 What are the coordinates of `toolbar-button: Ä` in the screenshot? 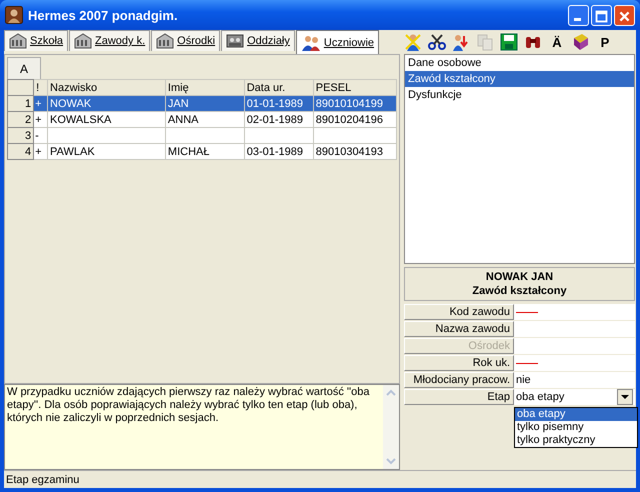 It's located at (557, 42).